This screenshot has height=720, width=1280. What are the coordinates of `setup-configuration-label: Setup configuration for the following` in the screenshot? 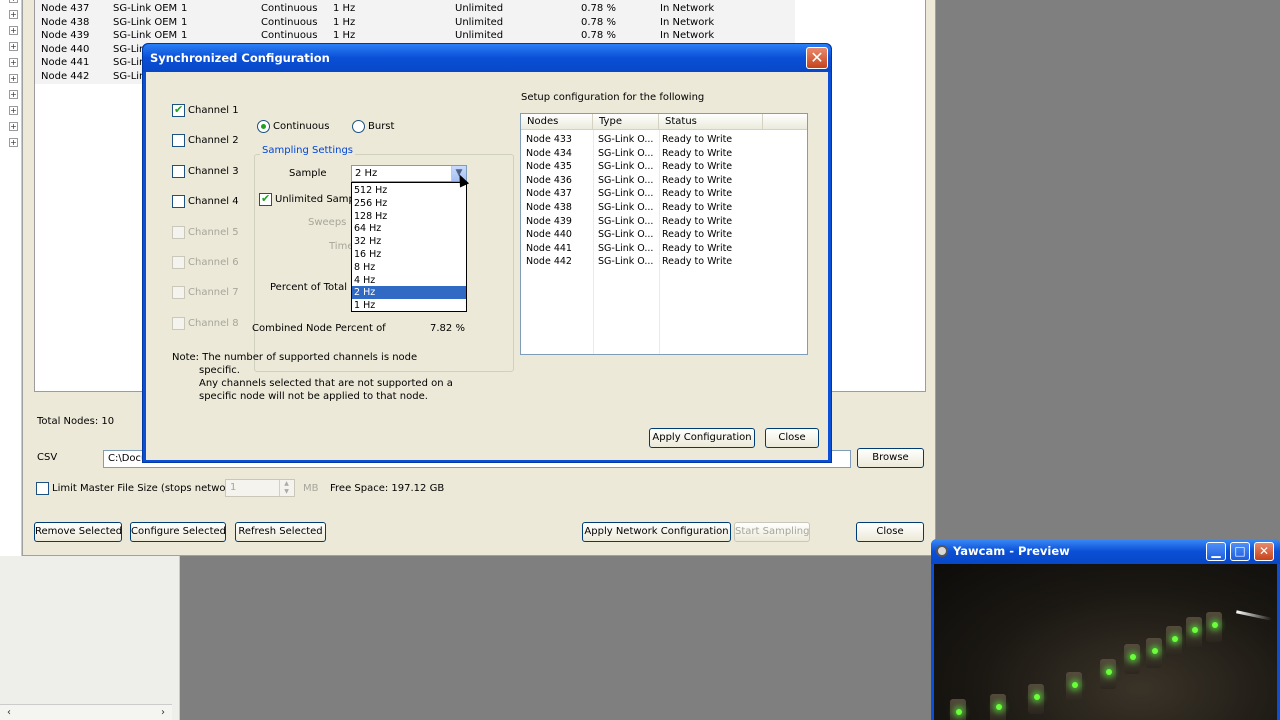 It's located at (613, 97).